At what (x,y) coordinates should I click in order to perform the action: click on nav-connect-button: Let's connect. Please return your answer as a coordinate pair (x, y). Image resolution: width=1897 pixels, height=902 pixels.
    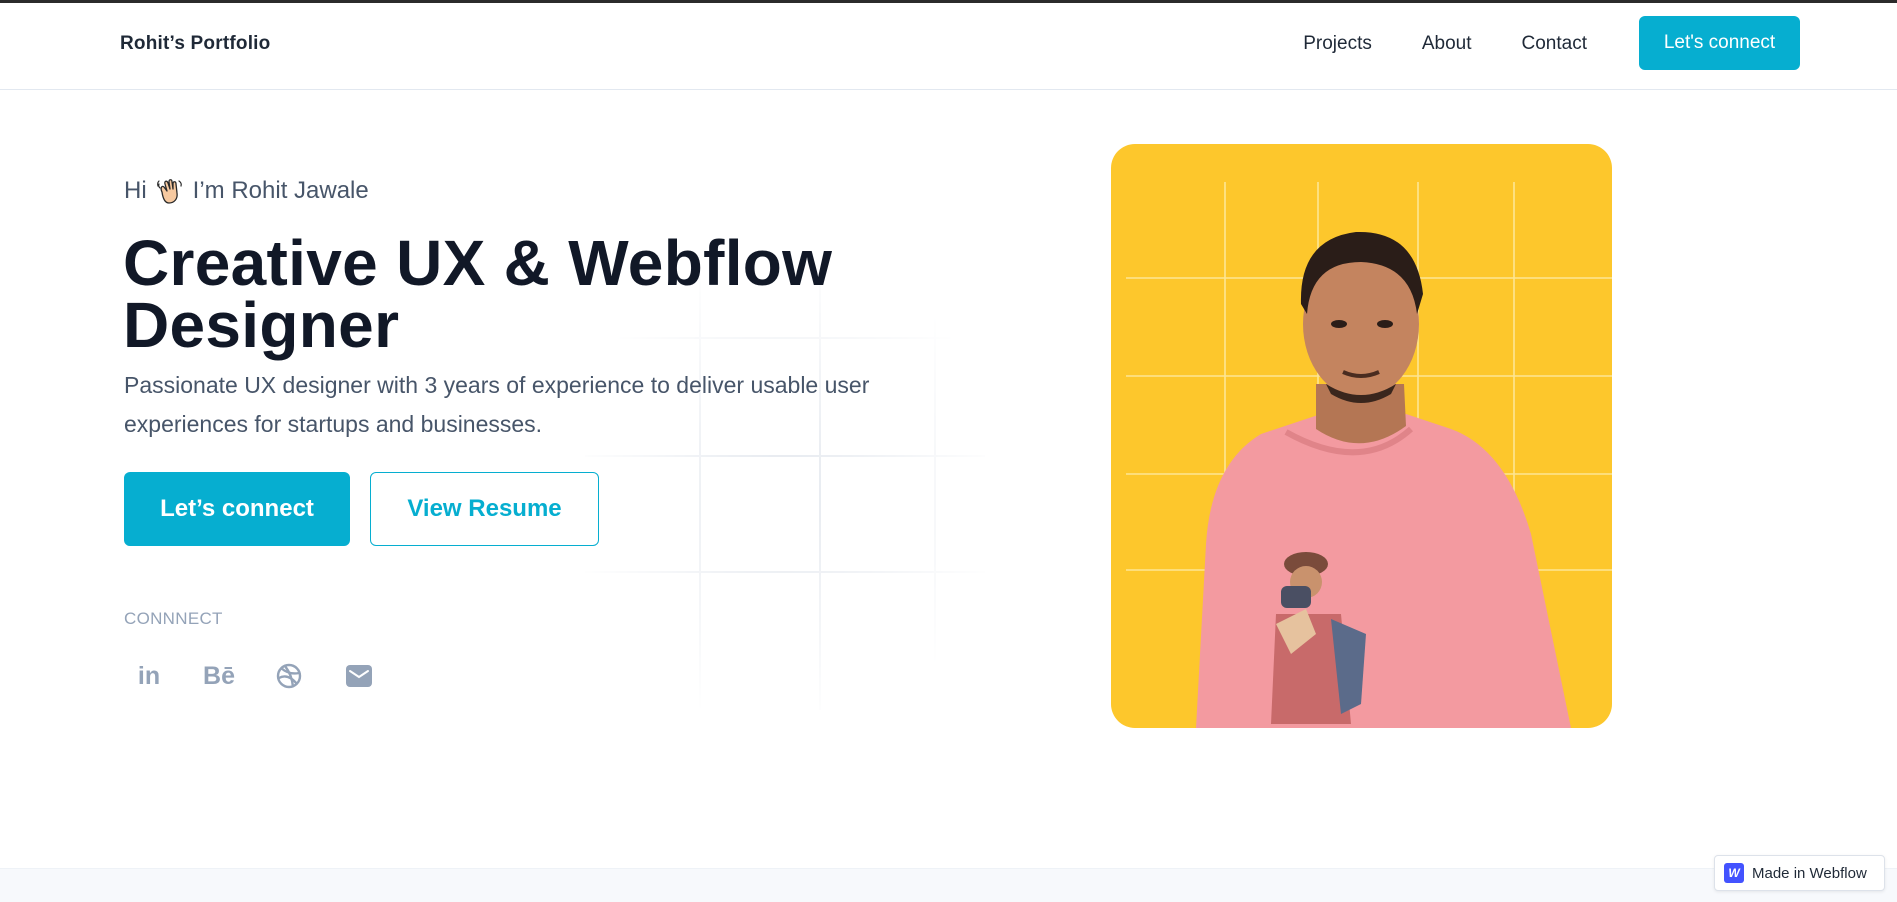
    Looking at the image, I should click on (1719, 43).